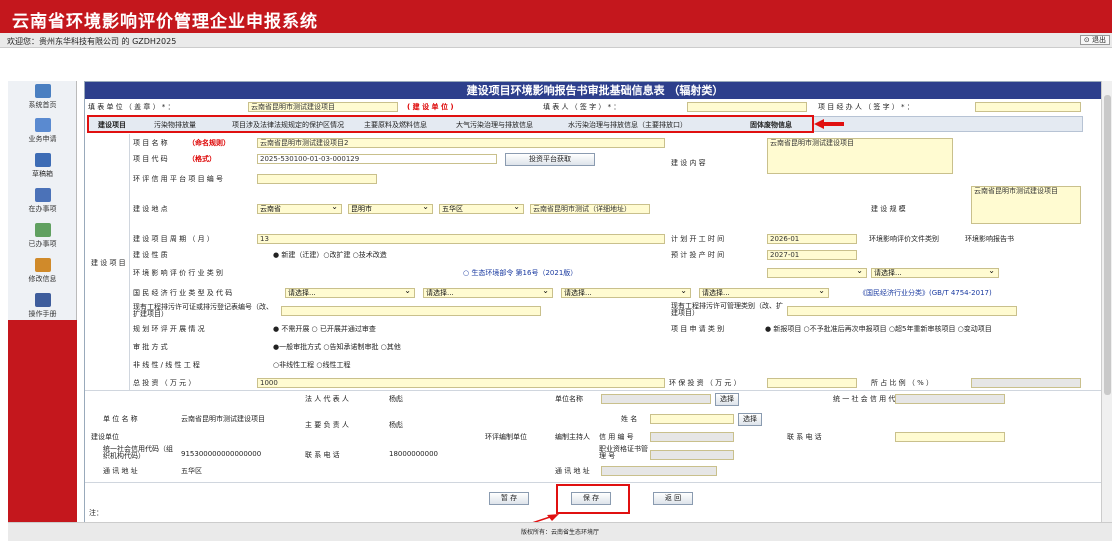 The image size is (1112, 542). What do you see at coordinates (727, 399) in the screenshot?
I see `pick-org-button: 选择` at bounding box center [727, 399].